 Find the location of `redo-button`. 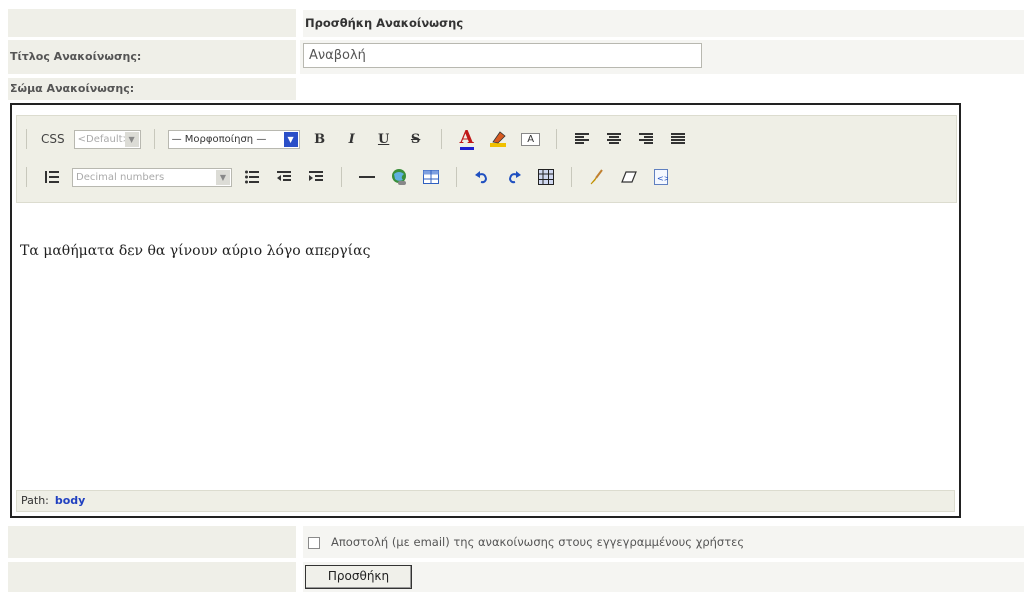

redo-button is located at coordinates (514, 177).